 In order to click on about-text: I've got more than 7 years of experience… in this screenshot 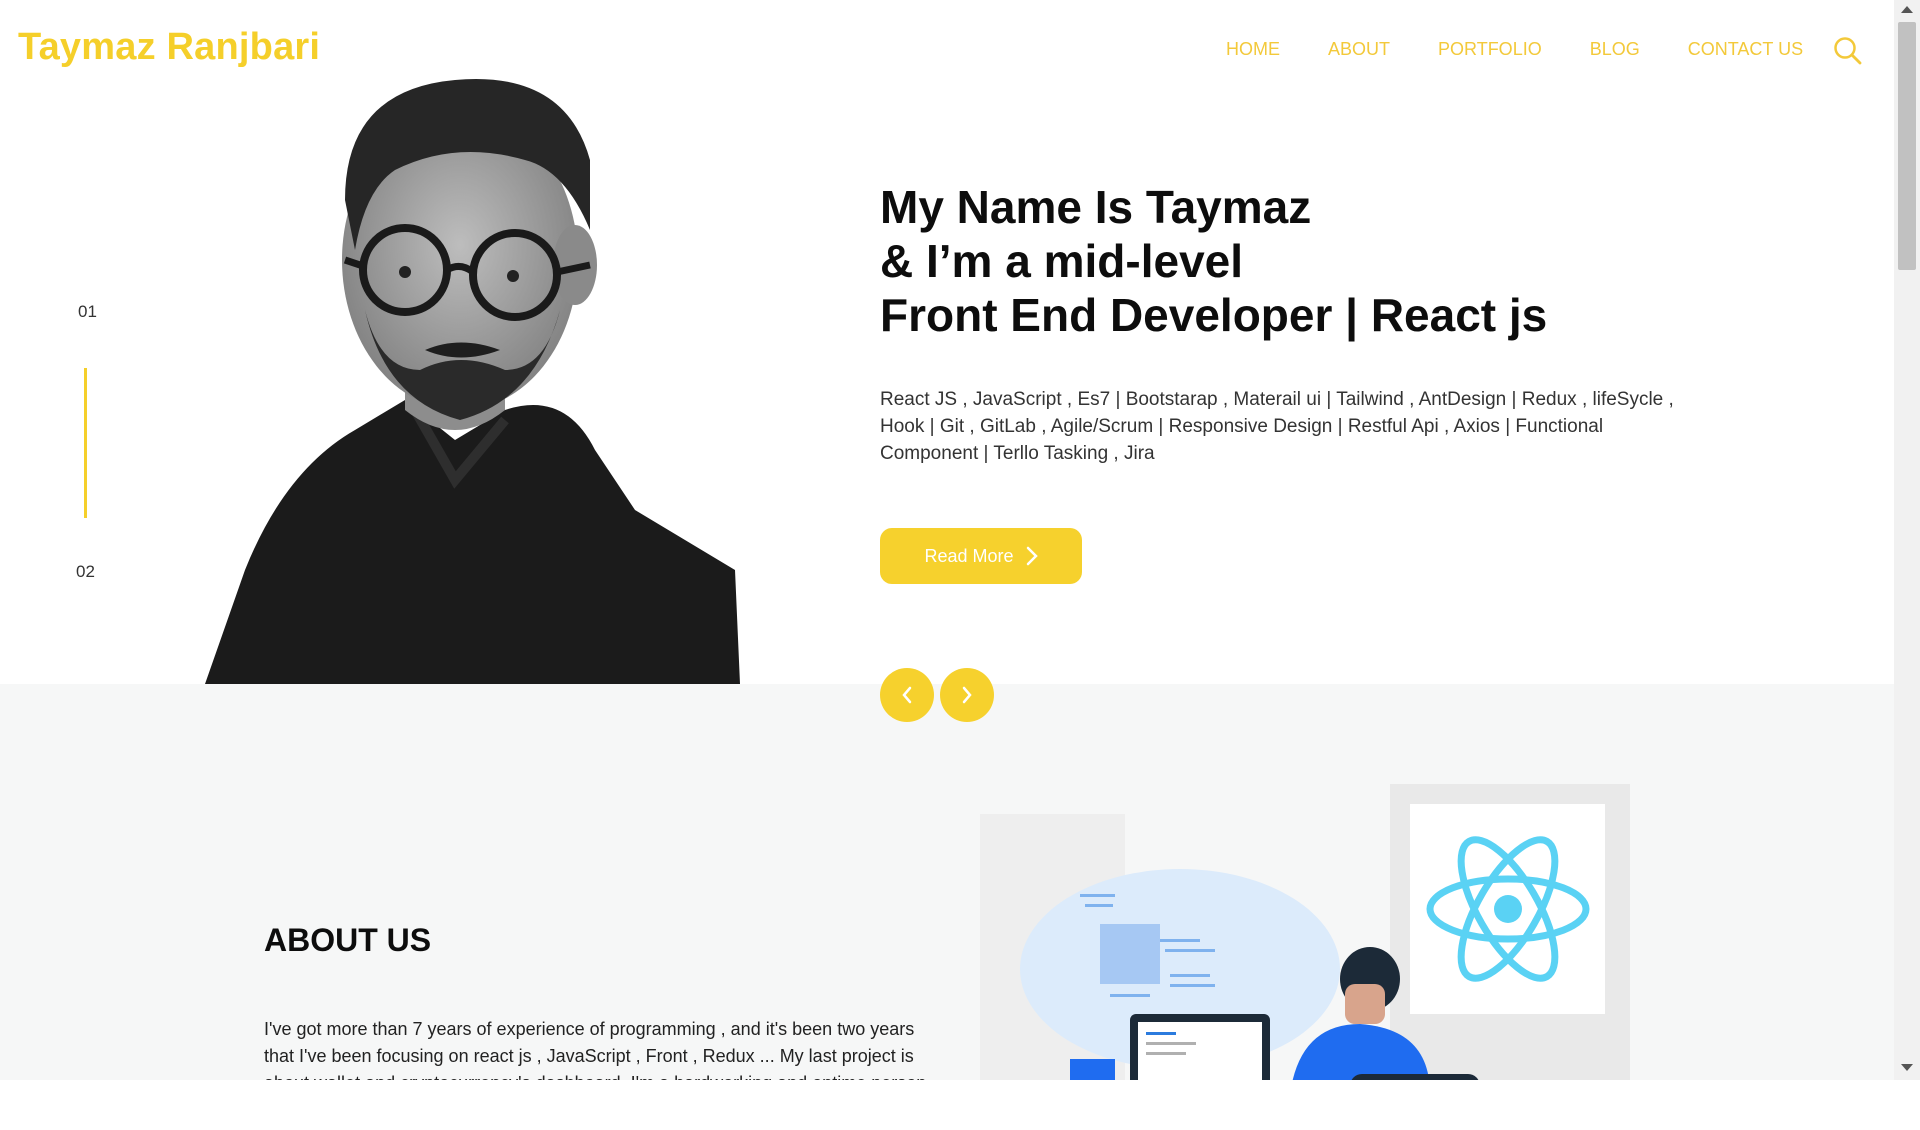, I will do `click(595, 1049)`.